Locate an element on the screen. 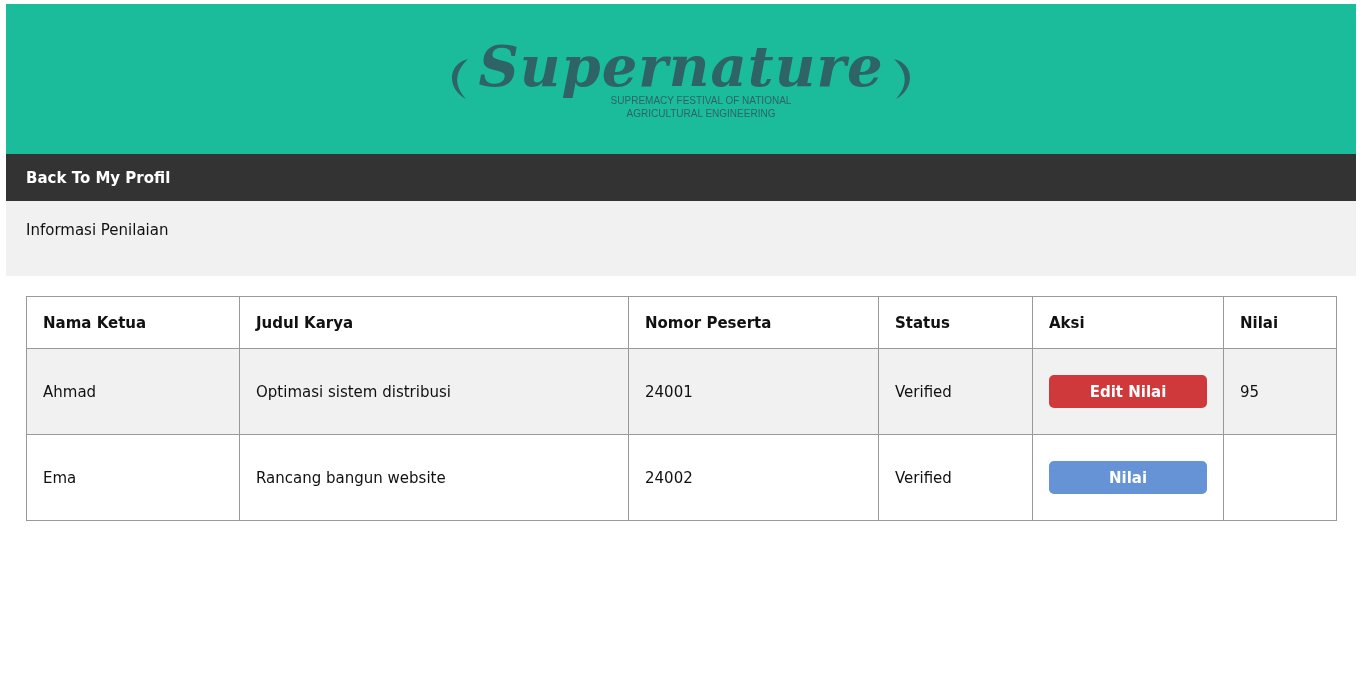  table-cell: 24001 is located at coordinates (753, 391).